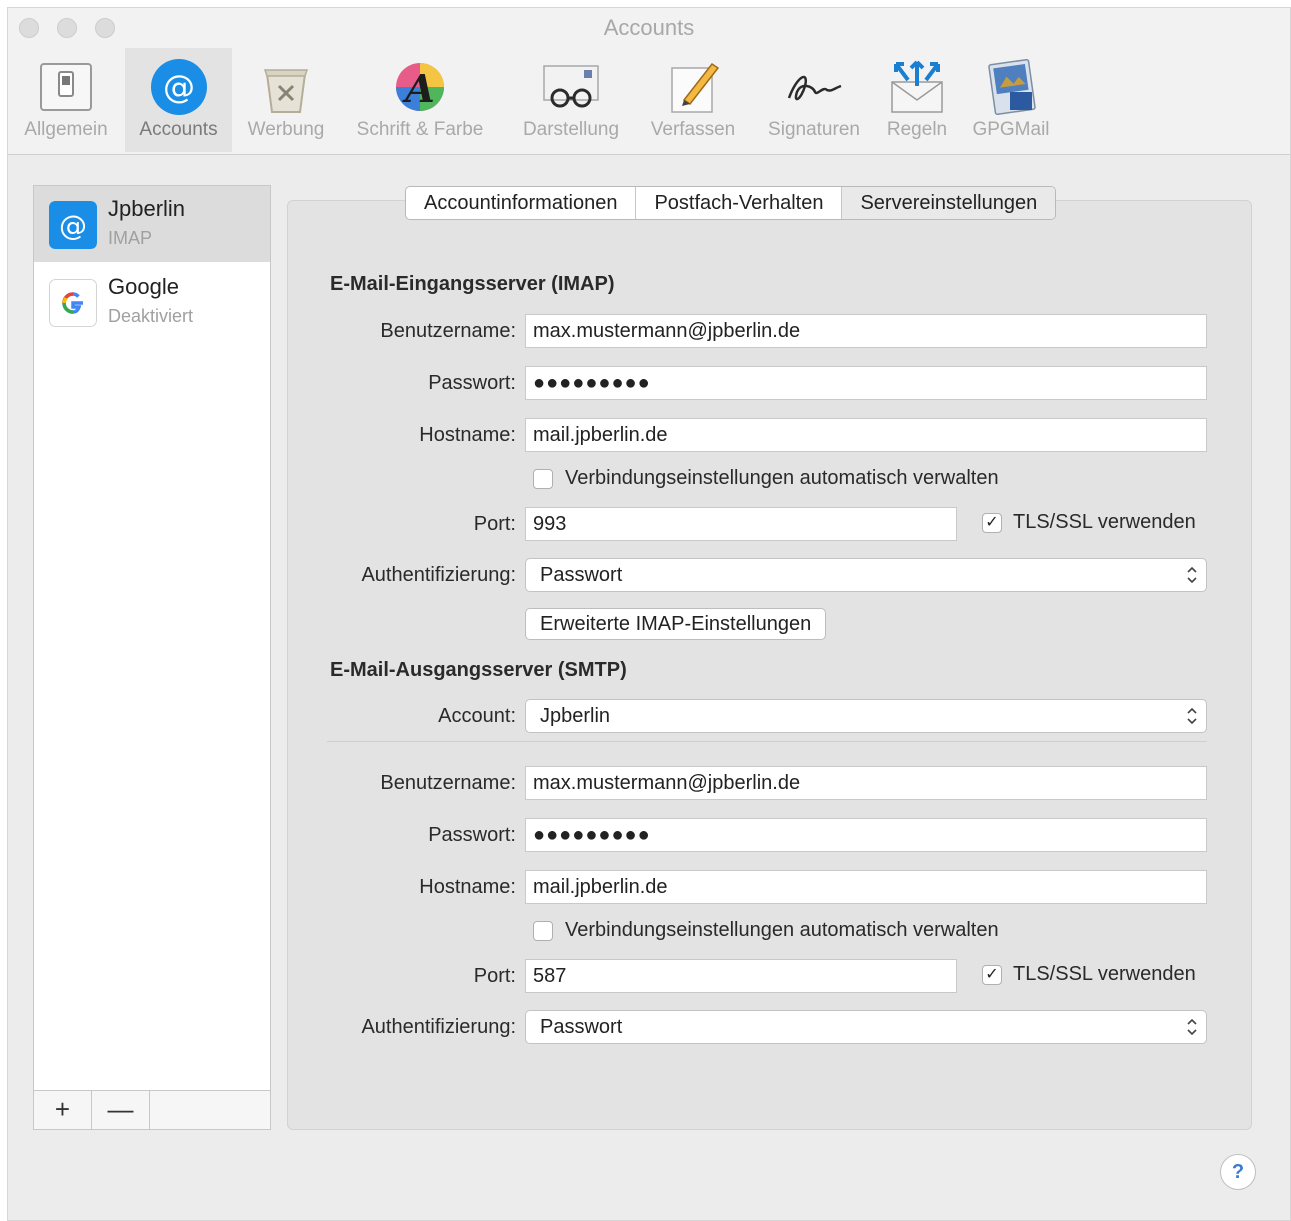 The image size is (1291, 1221). Describe the element at coordinates (152, 224) in the screenshot. I see `account-item-jpberlin: @ Jpberlin IMAP` at that location.